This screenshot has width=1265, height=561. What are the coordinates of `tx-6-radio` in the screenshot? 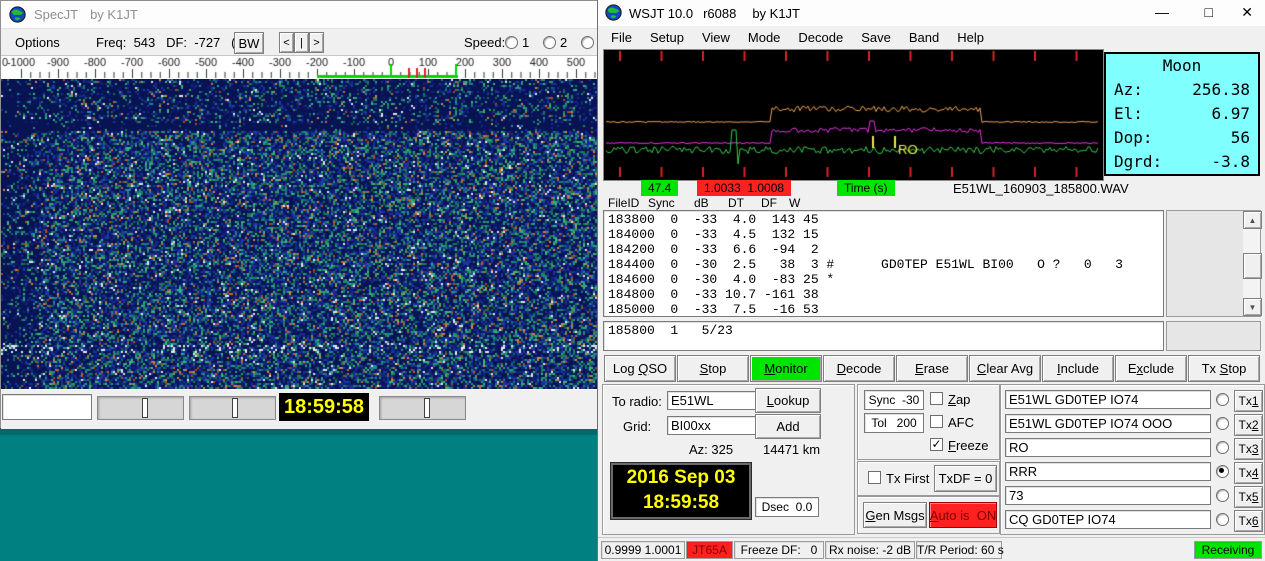 It's located at (1222, 519).